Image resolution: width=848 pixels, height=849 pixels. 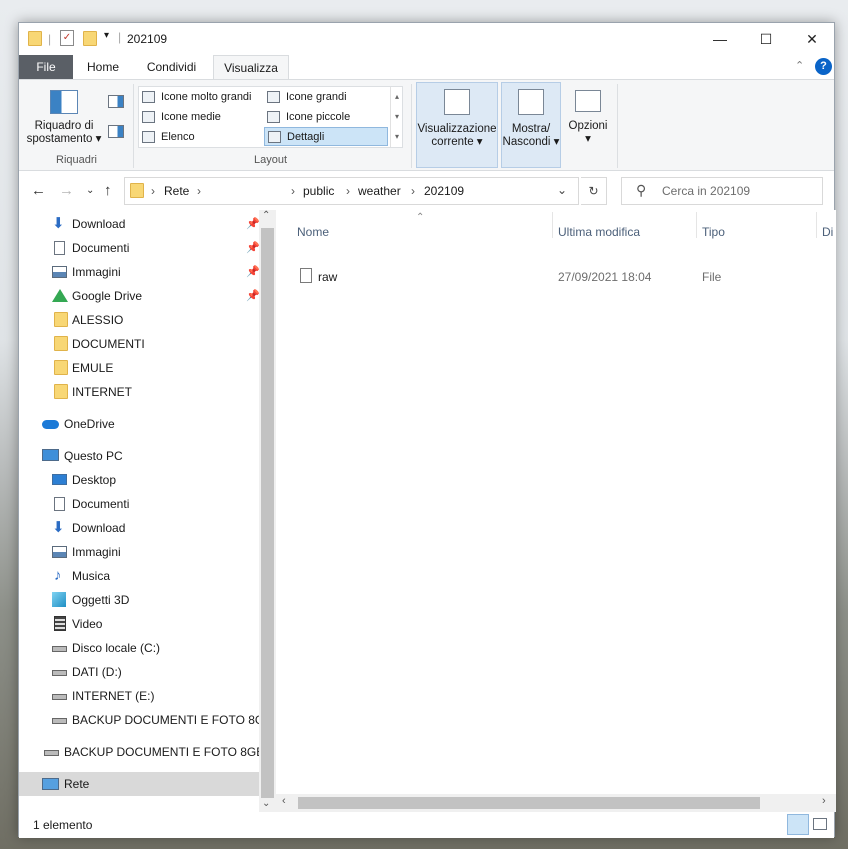 What do you see at coordinates (58, 223) in the screenshot?
I see `download-arrow-icon: ⬇` at bounding box center [58, 223].